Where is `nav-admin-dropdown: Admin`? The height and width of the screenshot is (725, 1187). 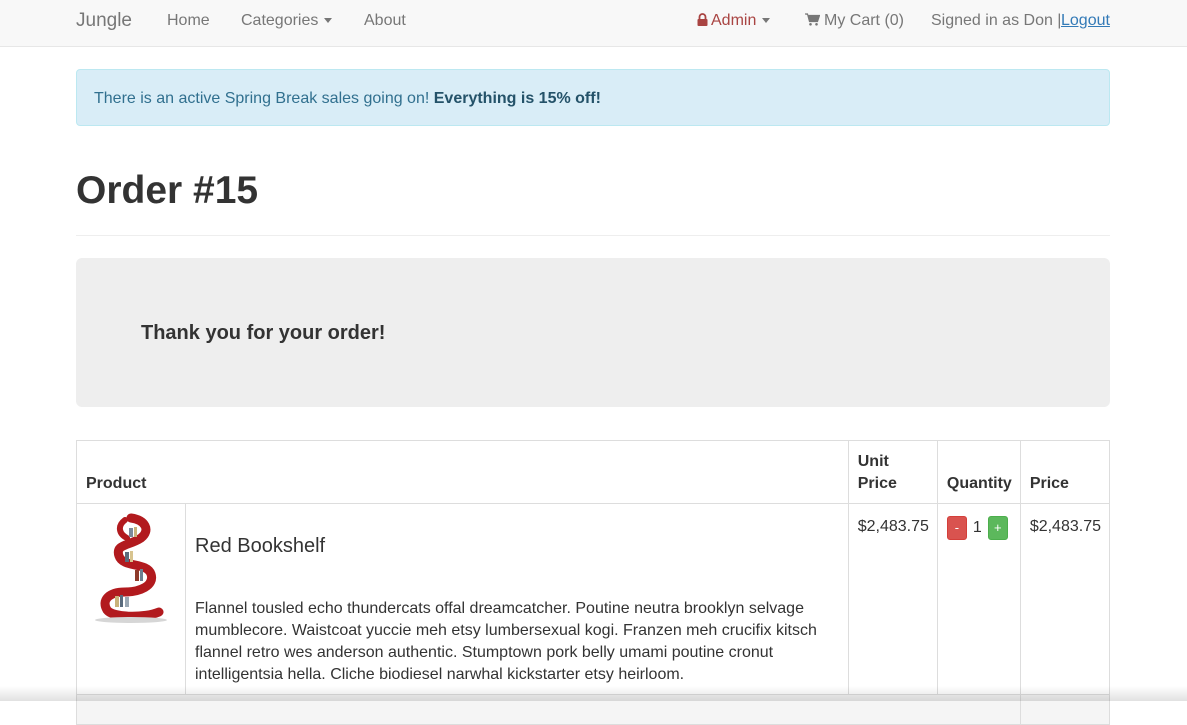 nav-admin-dropdown: Admin is located at coordinates (734, 21).